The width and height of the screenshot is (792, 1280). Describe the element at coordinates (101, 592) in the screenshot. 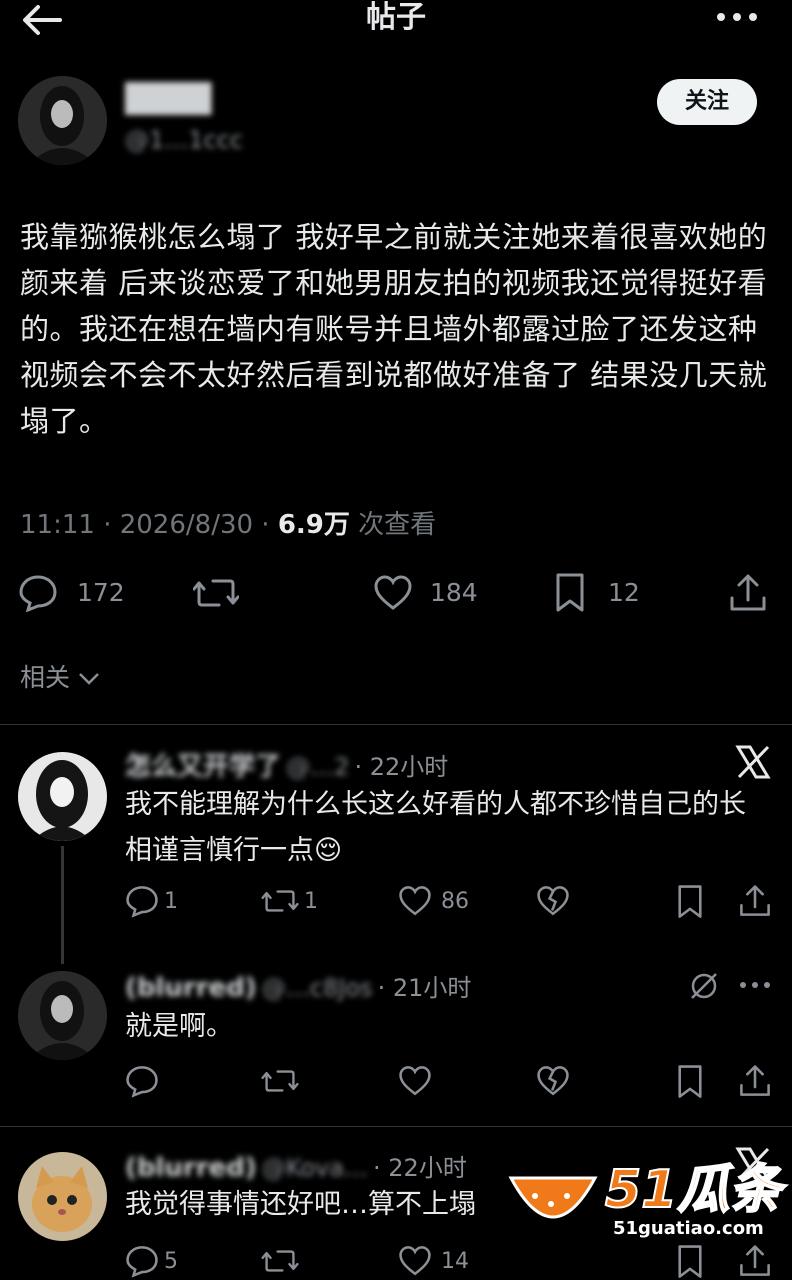

I see `reply-count: 172` at that location.